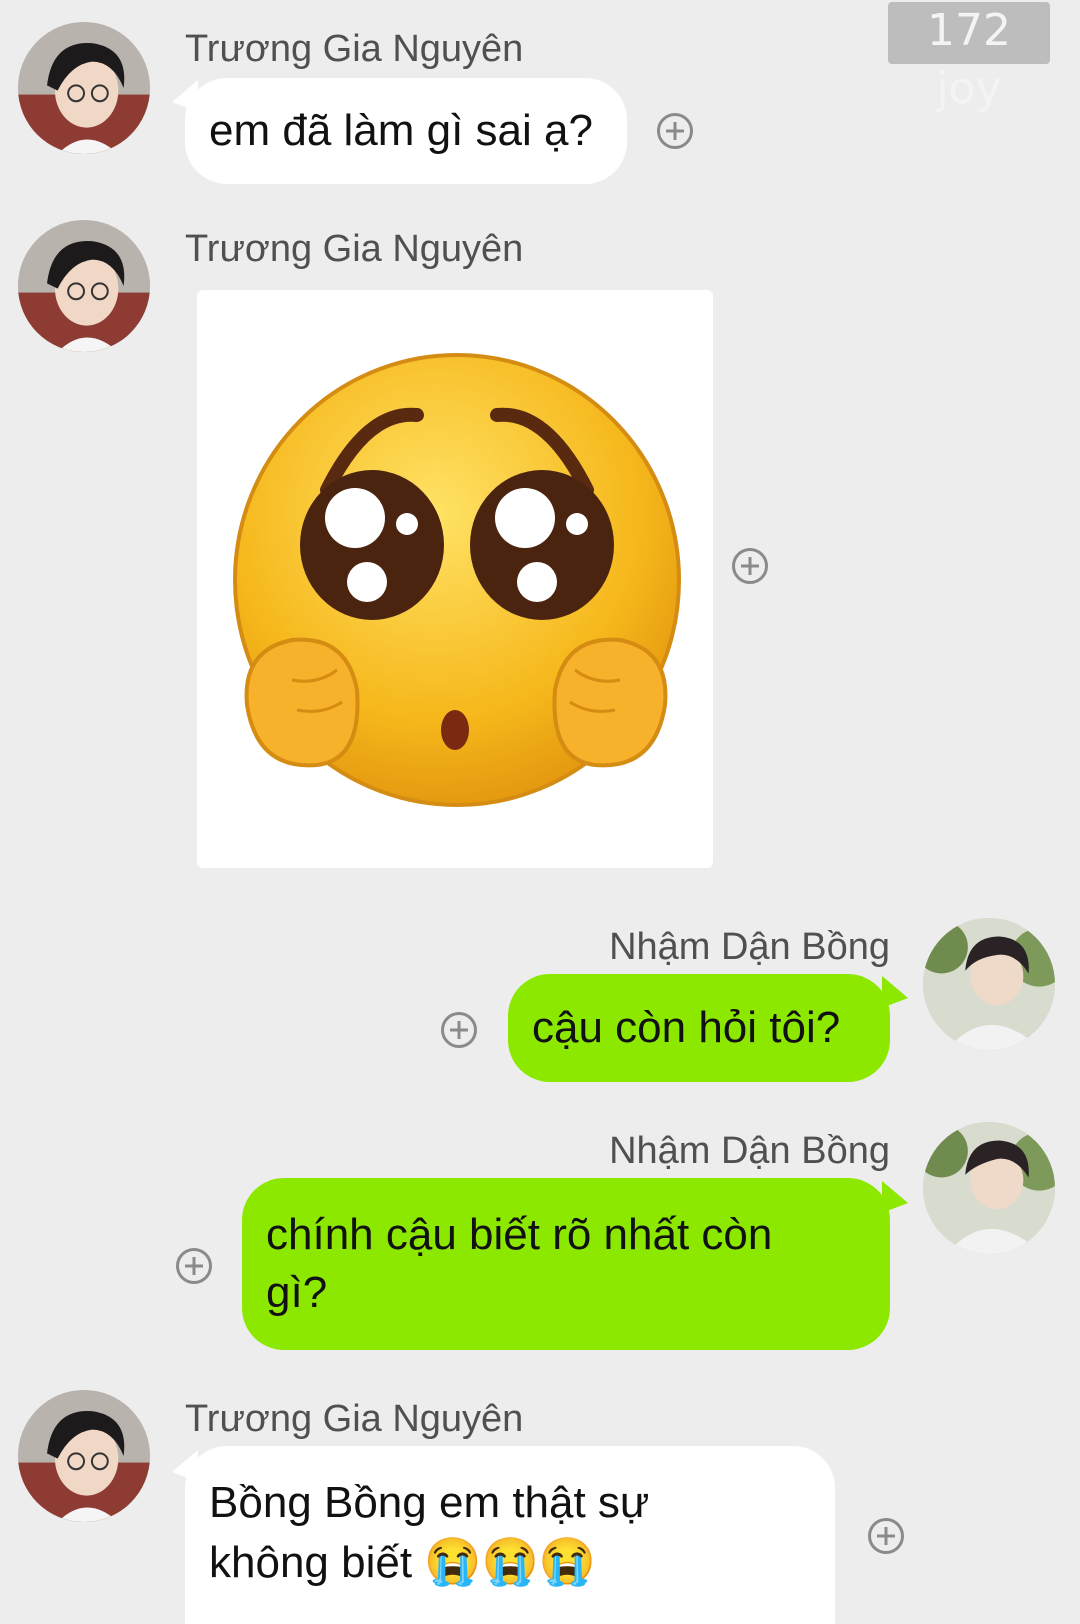 The height and width of the screenshot is (1624, 1080). What do you see at coordinates (566, 1264) in the screenshot?
I see `message-bubble: chính cậu biết rõ nhất còn gì?` at bounding box center [566, 1264].